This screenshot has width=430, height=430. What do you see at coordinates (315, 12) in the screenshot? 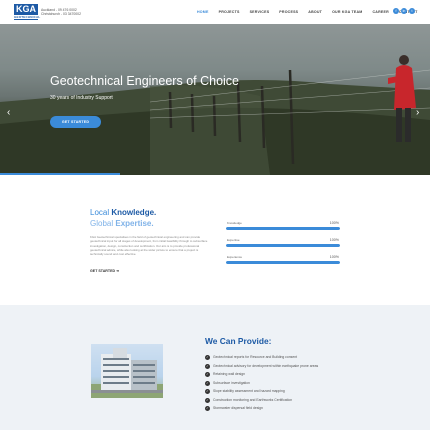
I see `nav-about: ABOUT` at bounding box center [315, 12].